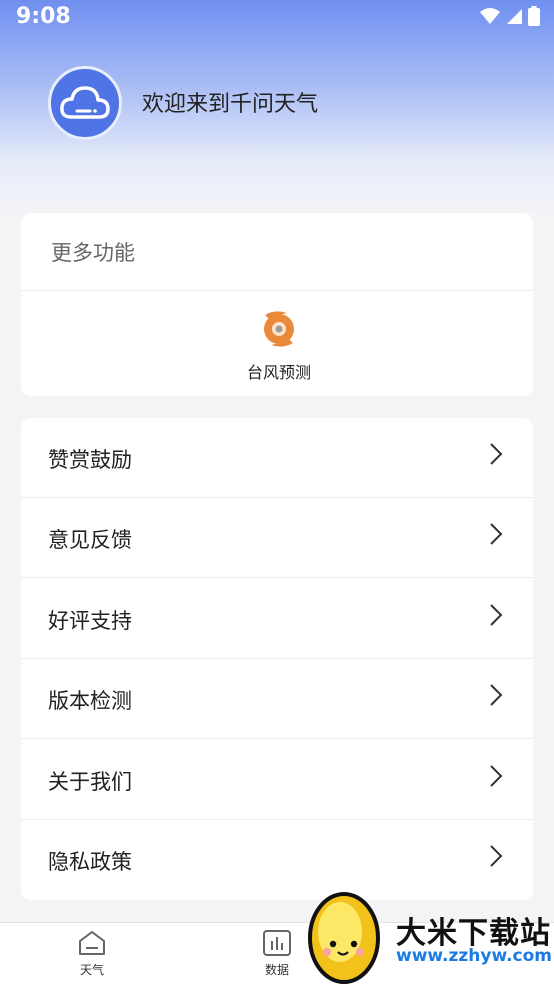 The image size is (554, 985). I want to click on rice-mascot-logo, so click(344, 938).